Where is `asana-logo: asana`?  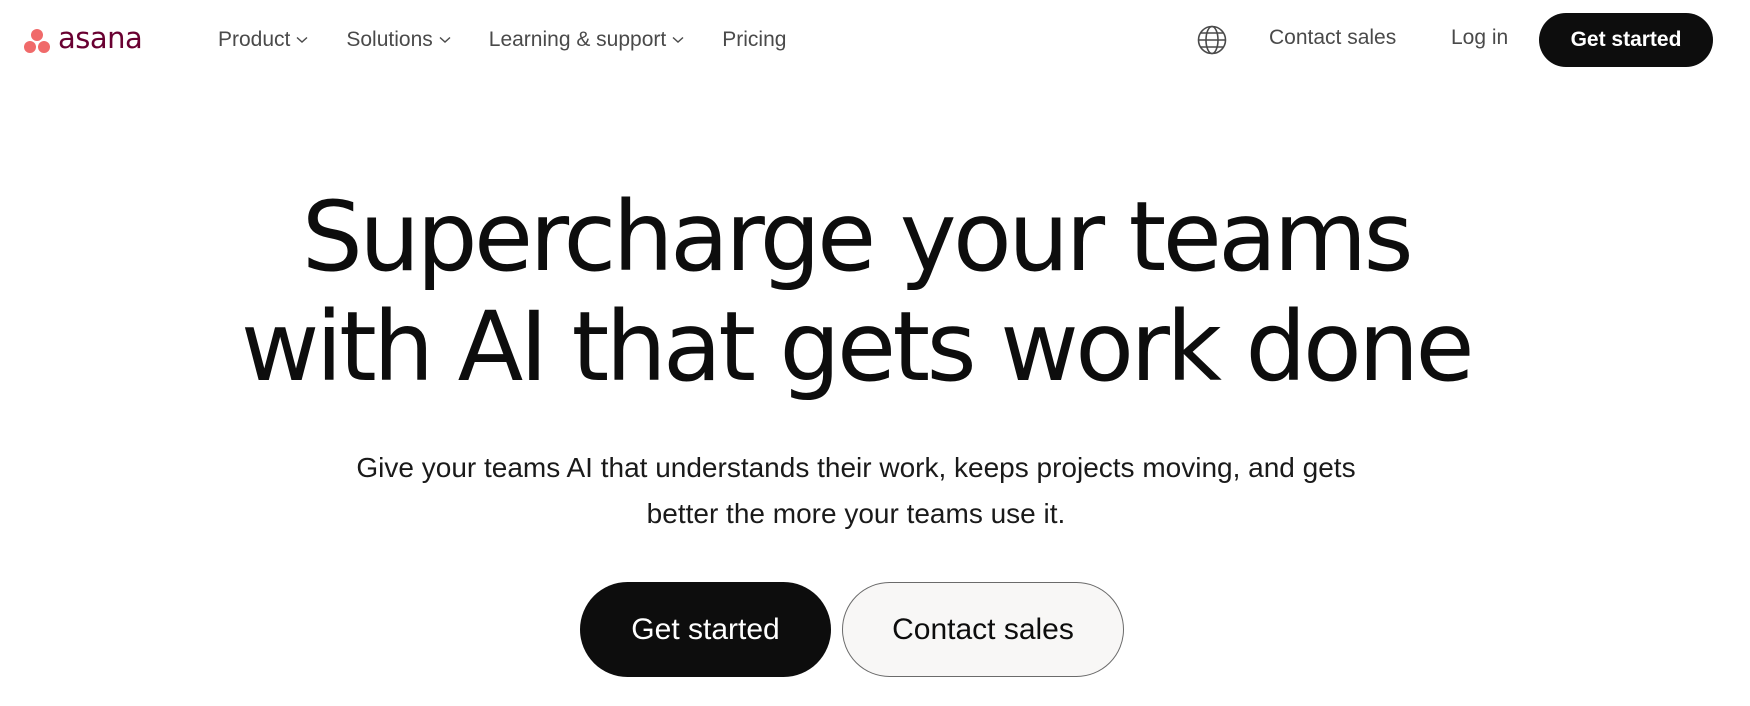 asana-logo: asana is located at coordinates (83, 38).